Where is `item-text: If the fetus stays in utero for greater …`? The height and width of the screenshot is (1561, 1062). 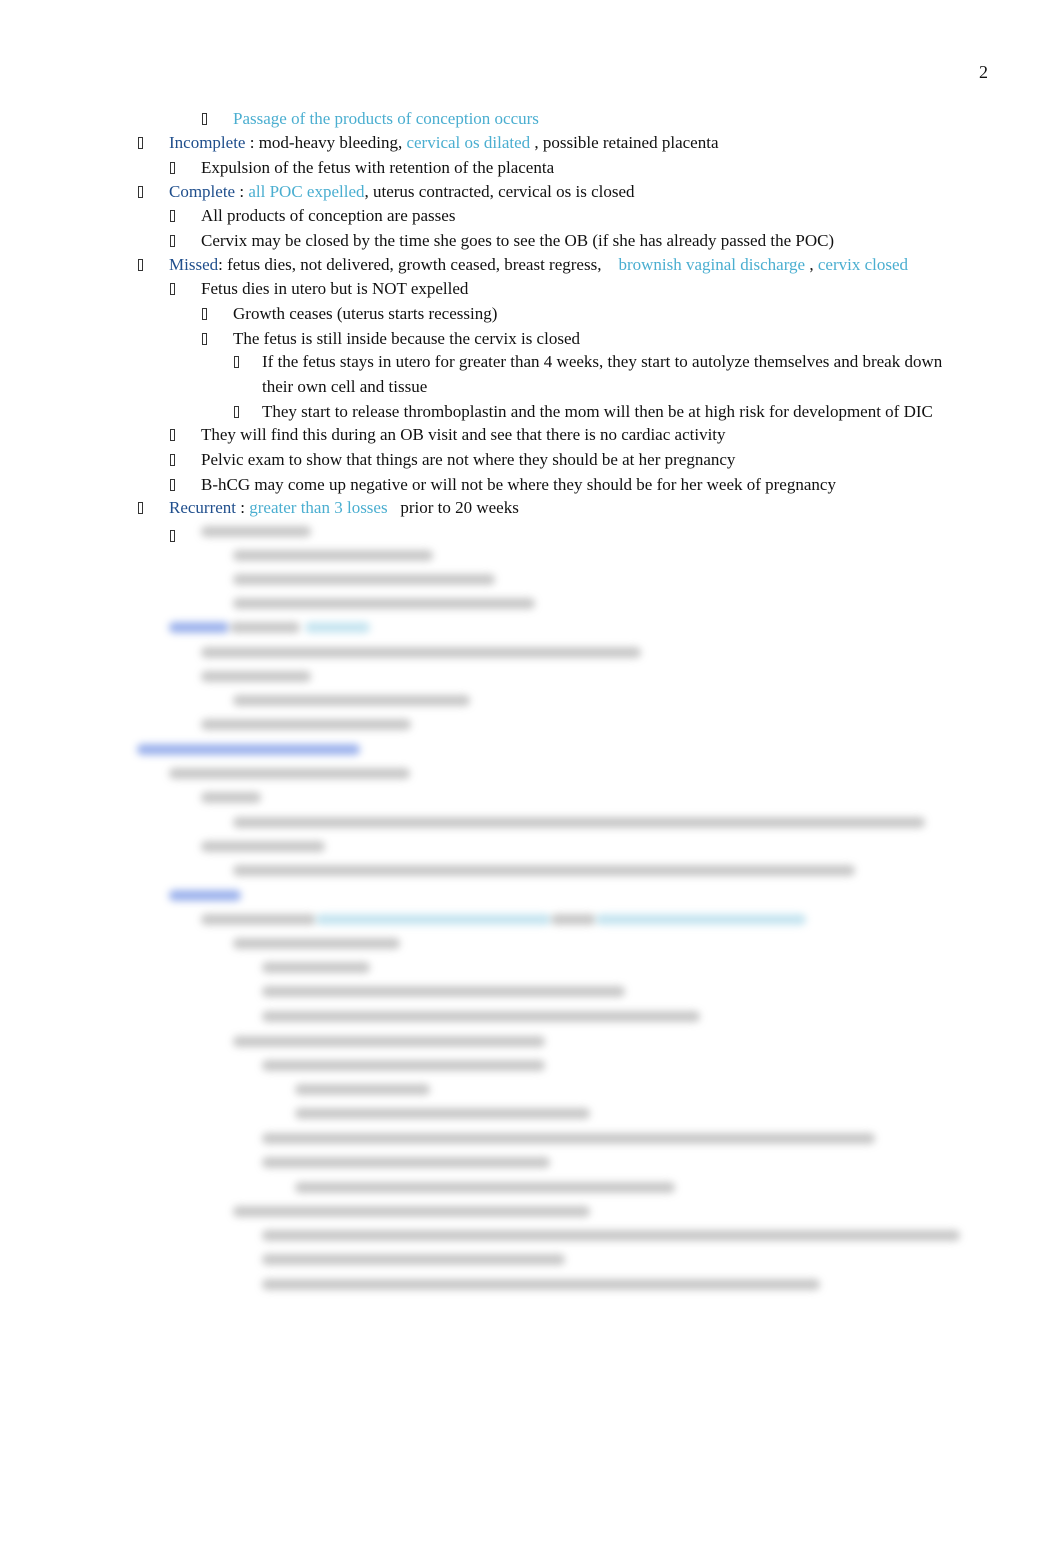
item-text: If the fetus stays in utero for greater … is located at coordinates (602, 361).